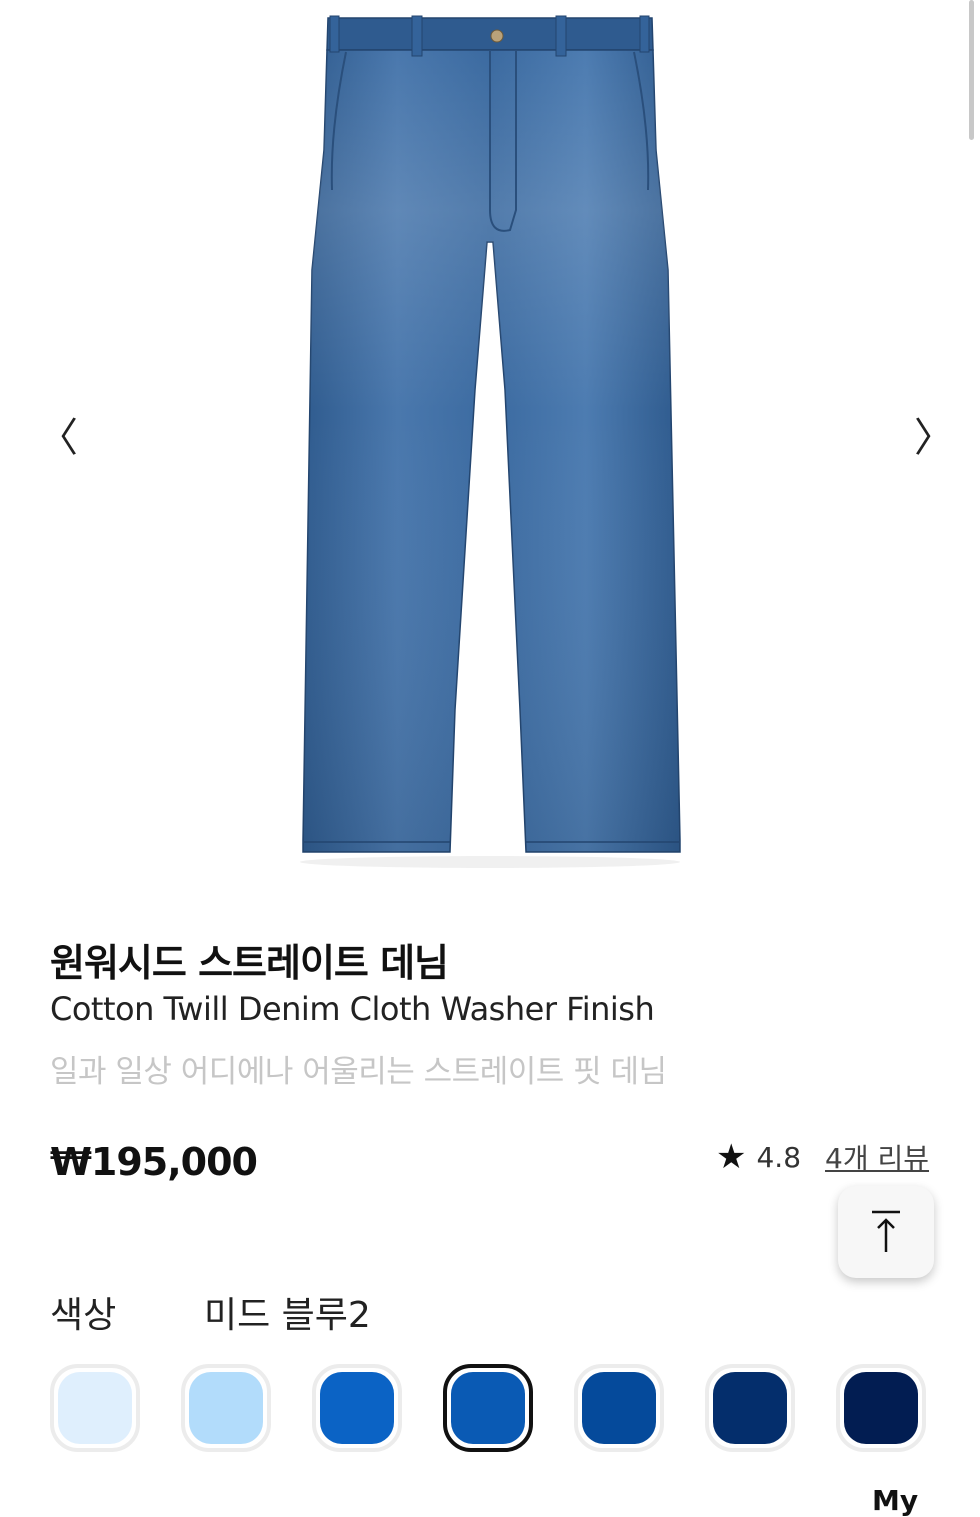  Describe the element at coordinates (779, 1157) in the screenshot. I see `rating-value: 4.8` at that location.